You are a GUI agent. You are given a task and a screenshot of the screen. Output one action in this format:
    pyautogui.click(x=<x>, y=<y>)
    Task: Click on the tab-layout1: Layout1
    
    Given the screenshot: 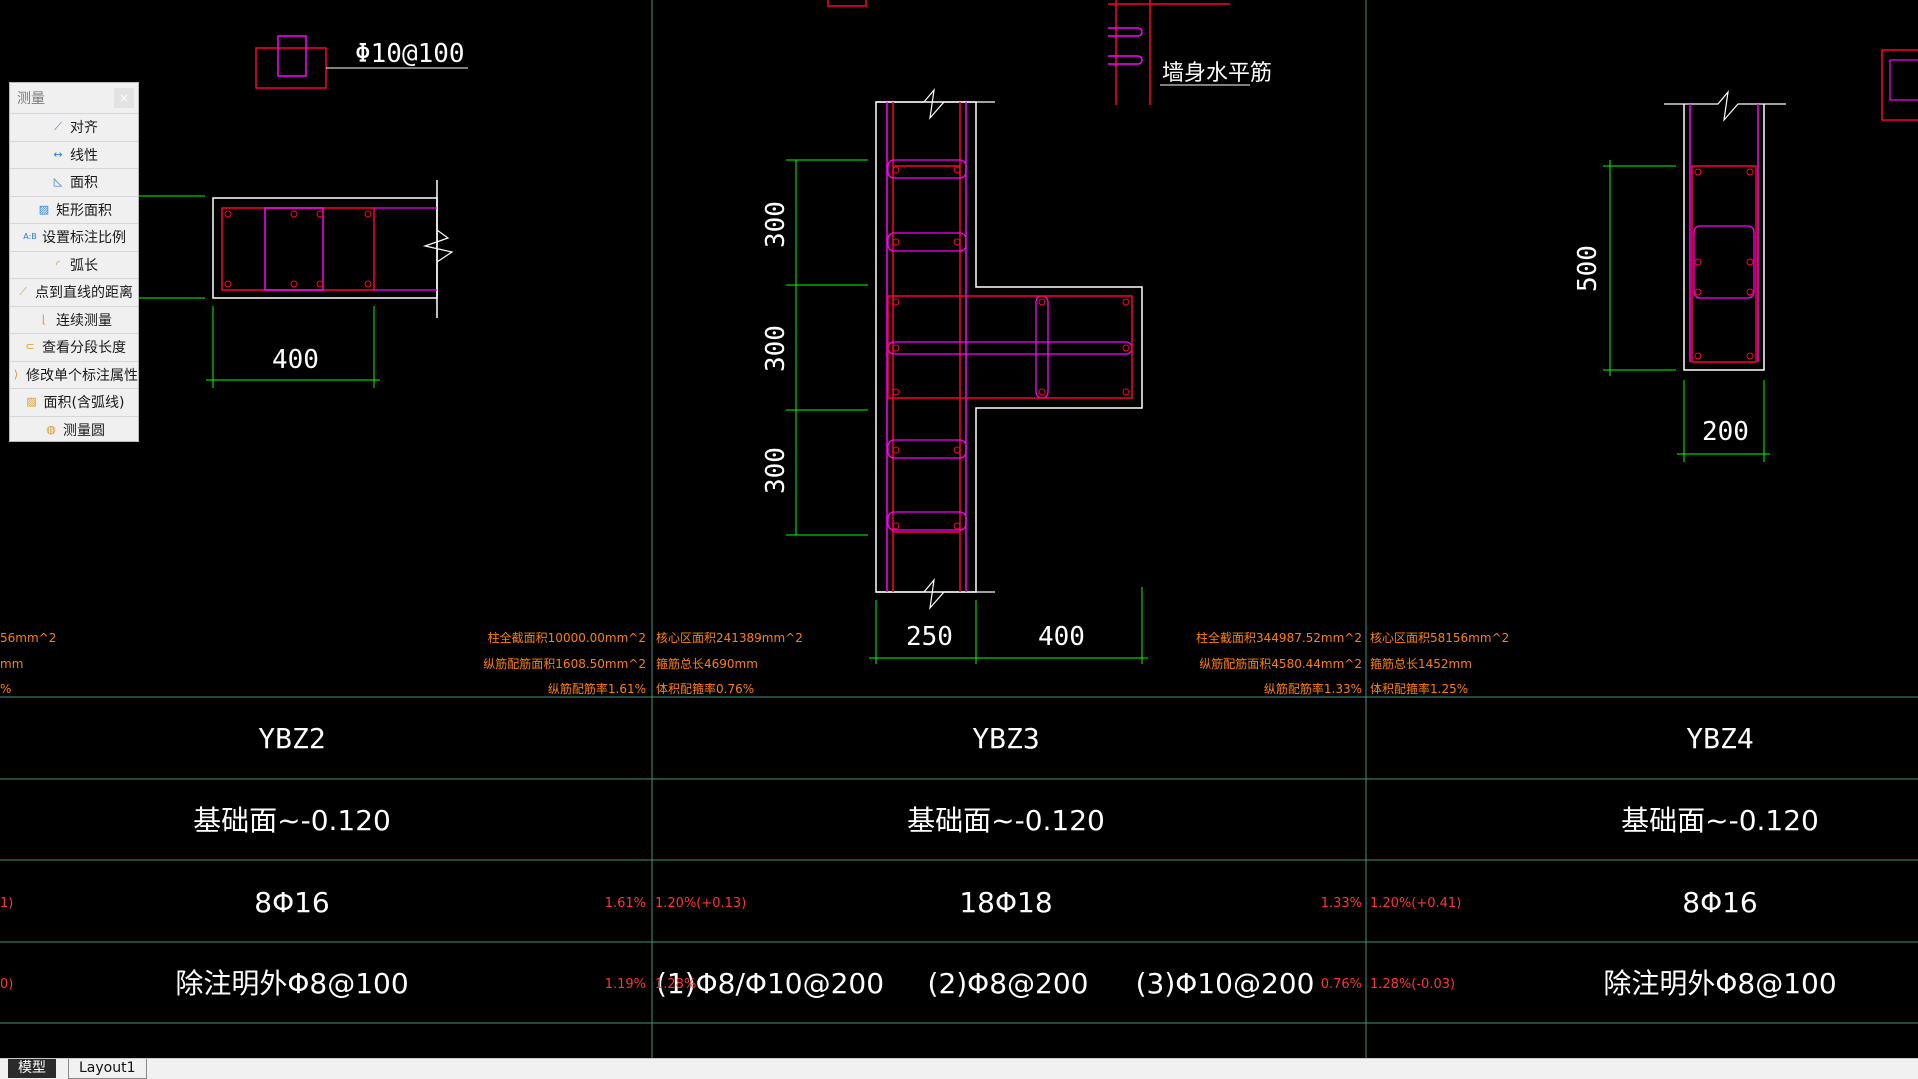 What is the action you would take?
    pyautogui.click(x=107, y=1069)
    